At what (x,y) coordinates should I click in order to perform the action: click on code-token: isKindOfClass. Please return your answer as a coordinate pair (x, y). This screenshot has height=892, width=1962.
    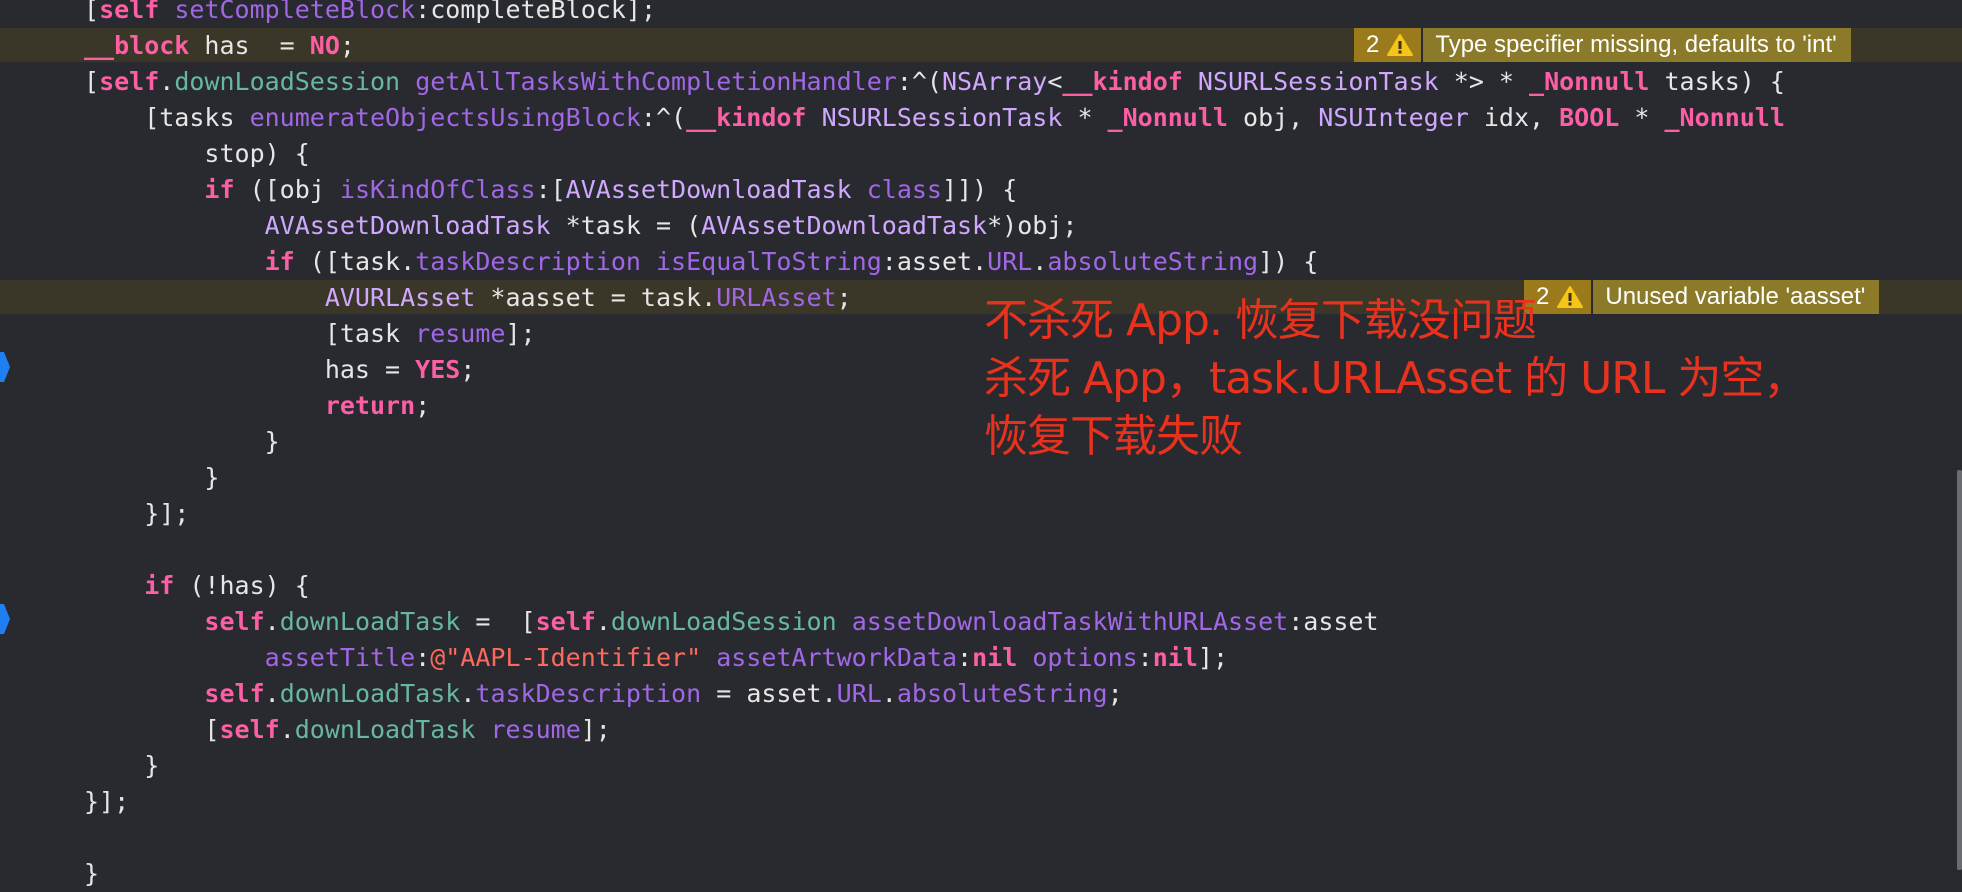
    Looking at the image, I should click on (437, 189).